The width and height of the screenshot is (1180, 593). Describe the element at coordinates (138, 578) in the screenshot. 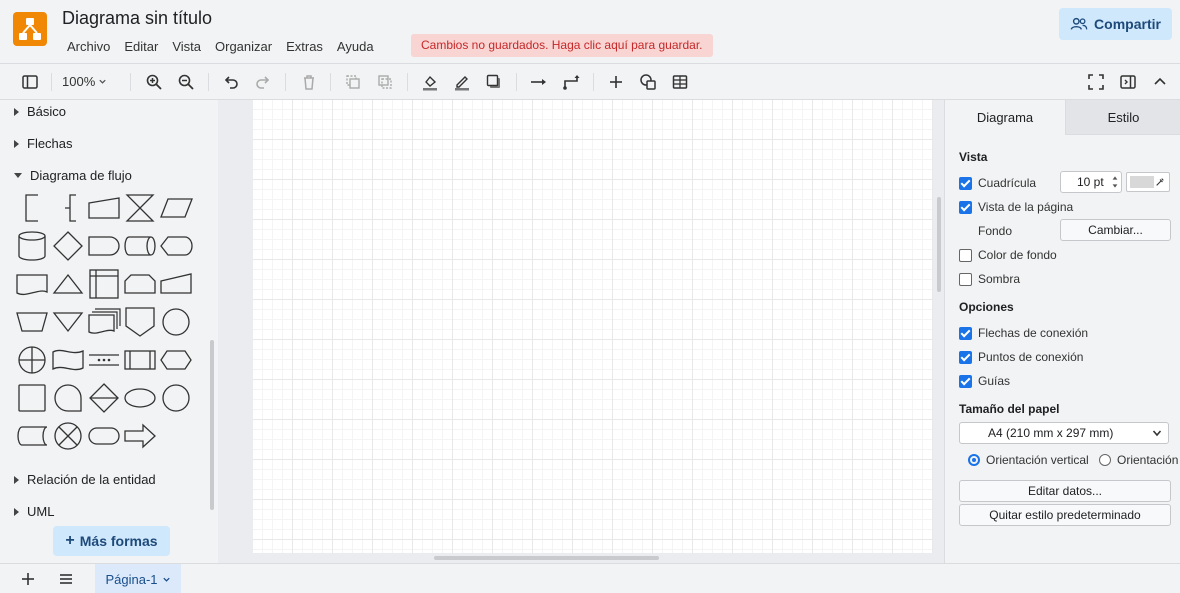

I see `page-tab: Página-1` at that location.